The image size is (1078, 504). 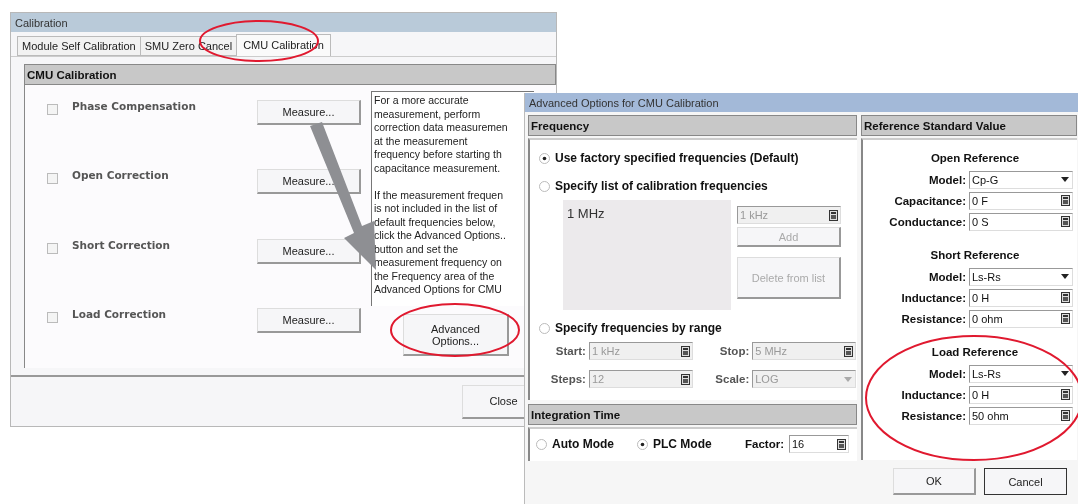 I want to click on dialog-title: Advanced Options for CMU Calibration, so click(x=624, y=102).